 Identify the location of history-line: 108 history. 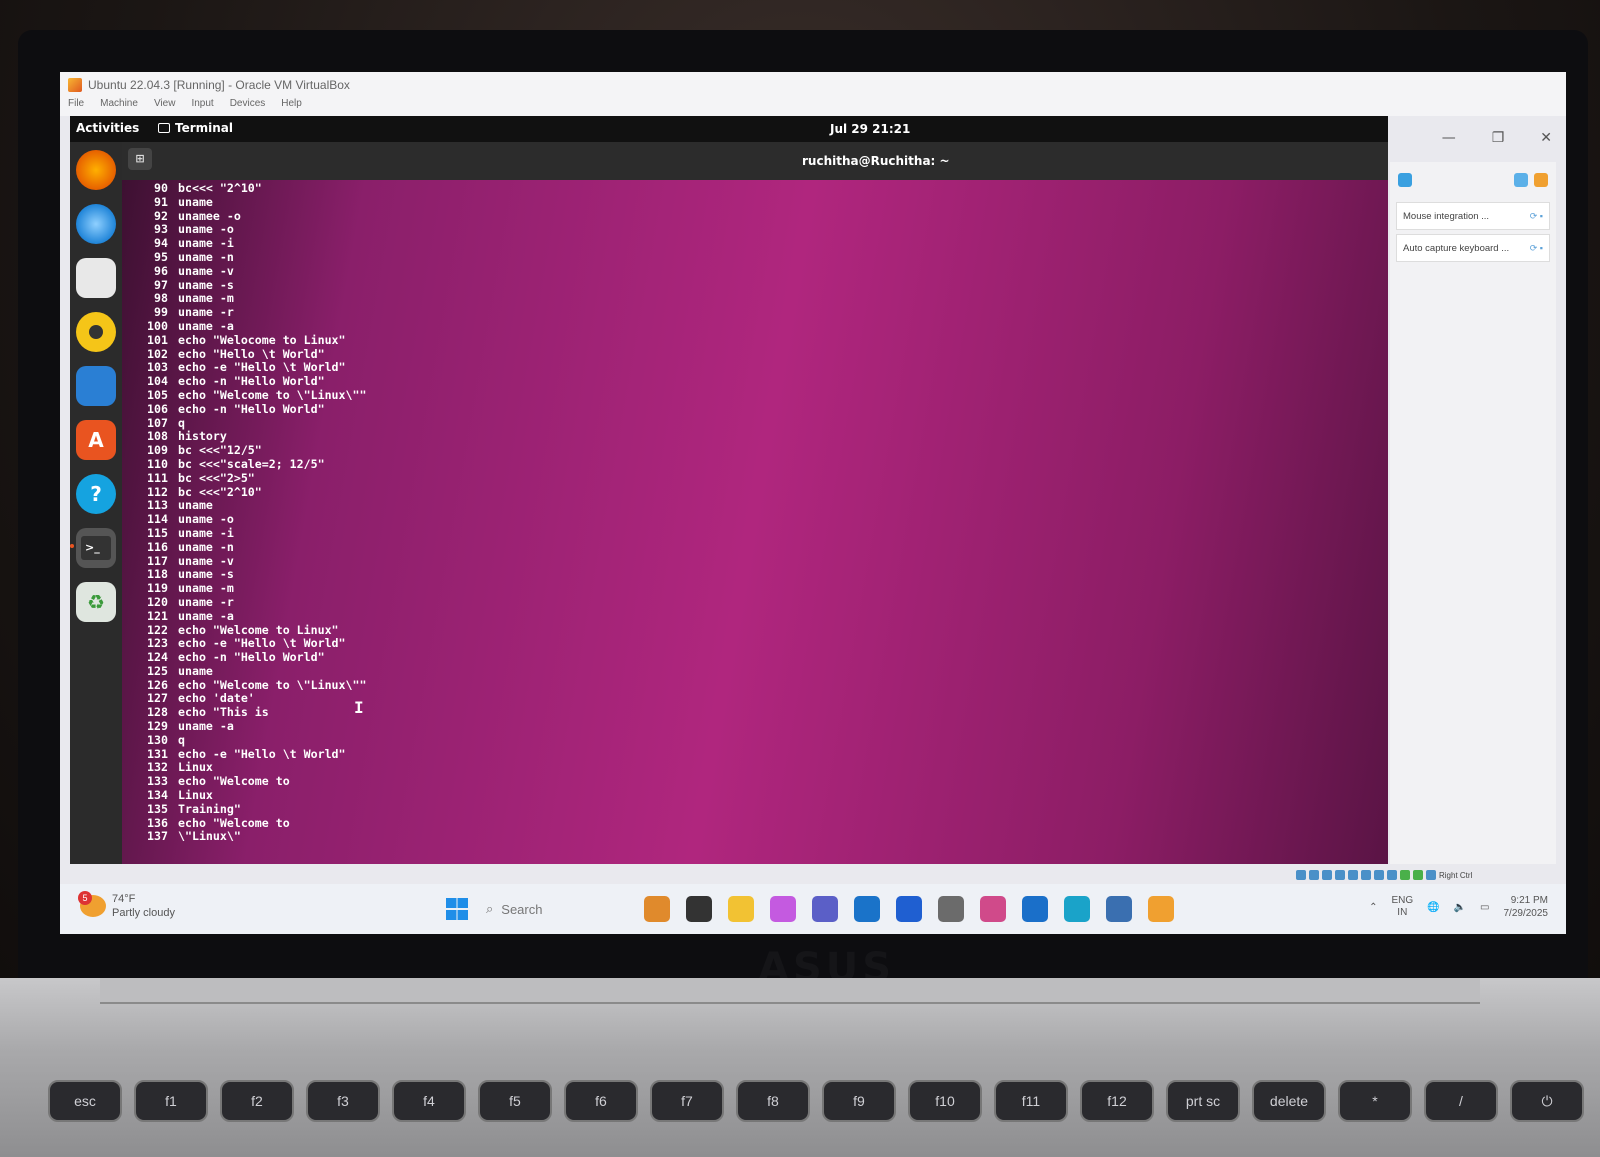
(482, 436).